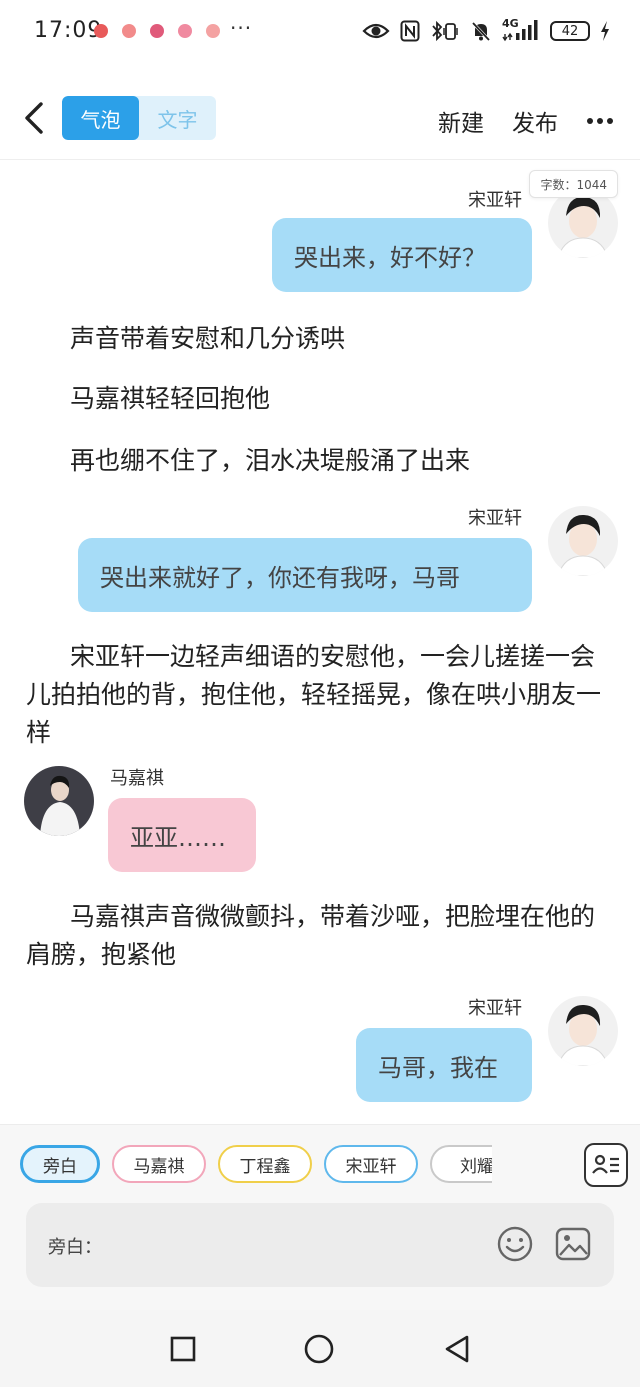  What do you see at coordinates (605, 31) in the screenshot?
I see `charging-icon` at bounding box center [605, 31].